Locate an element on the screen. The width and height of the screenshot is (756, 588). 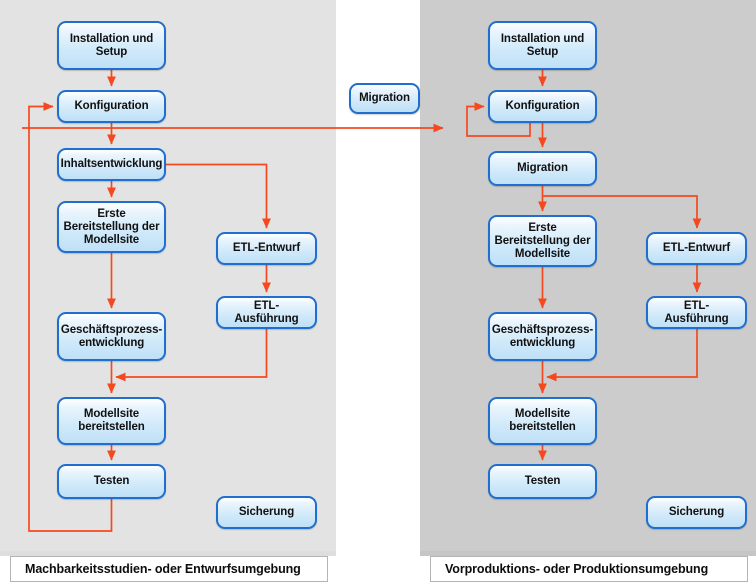
node-sicherung: Sicherung is located at coordinates (266, 512).